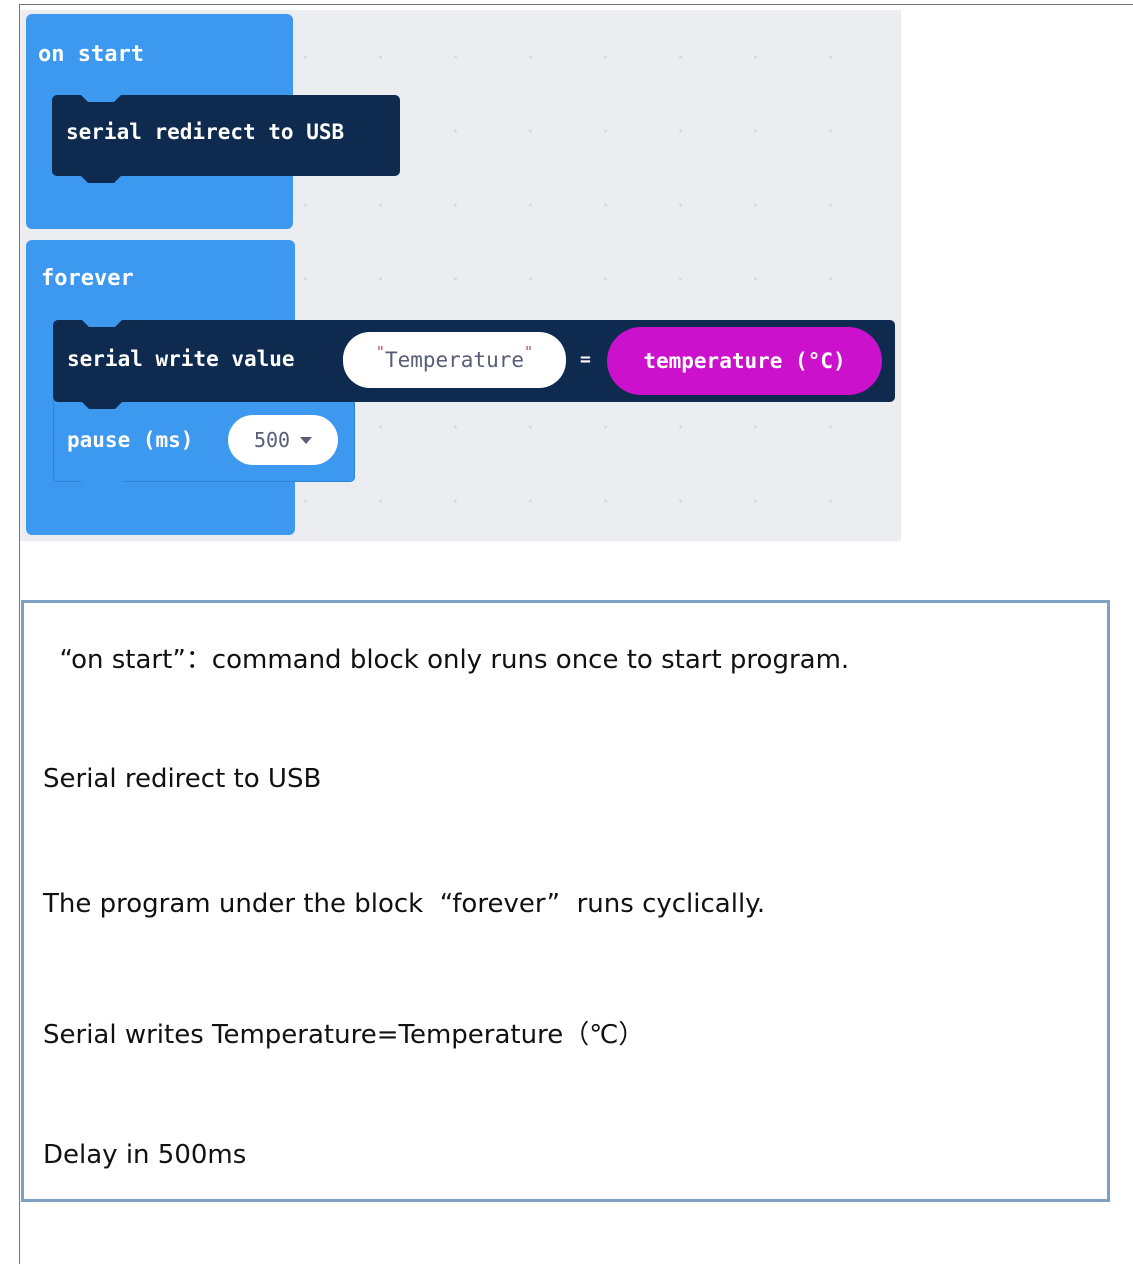 This screenshot has height=1264, width=1133. I want to click on serial-redirect-label: serial redirect to USB, so click(205, 132).